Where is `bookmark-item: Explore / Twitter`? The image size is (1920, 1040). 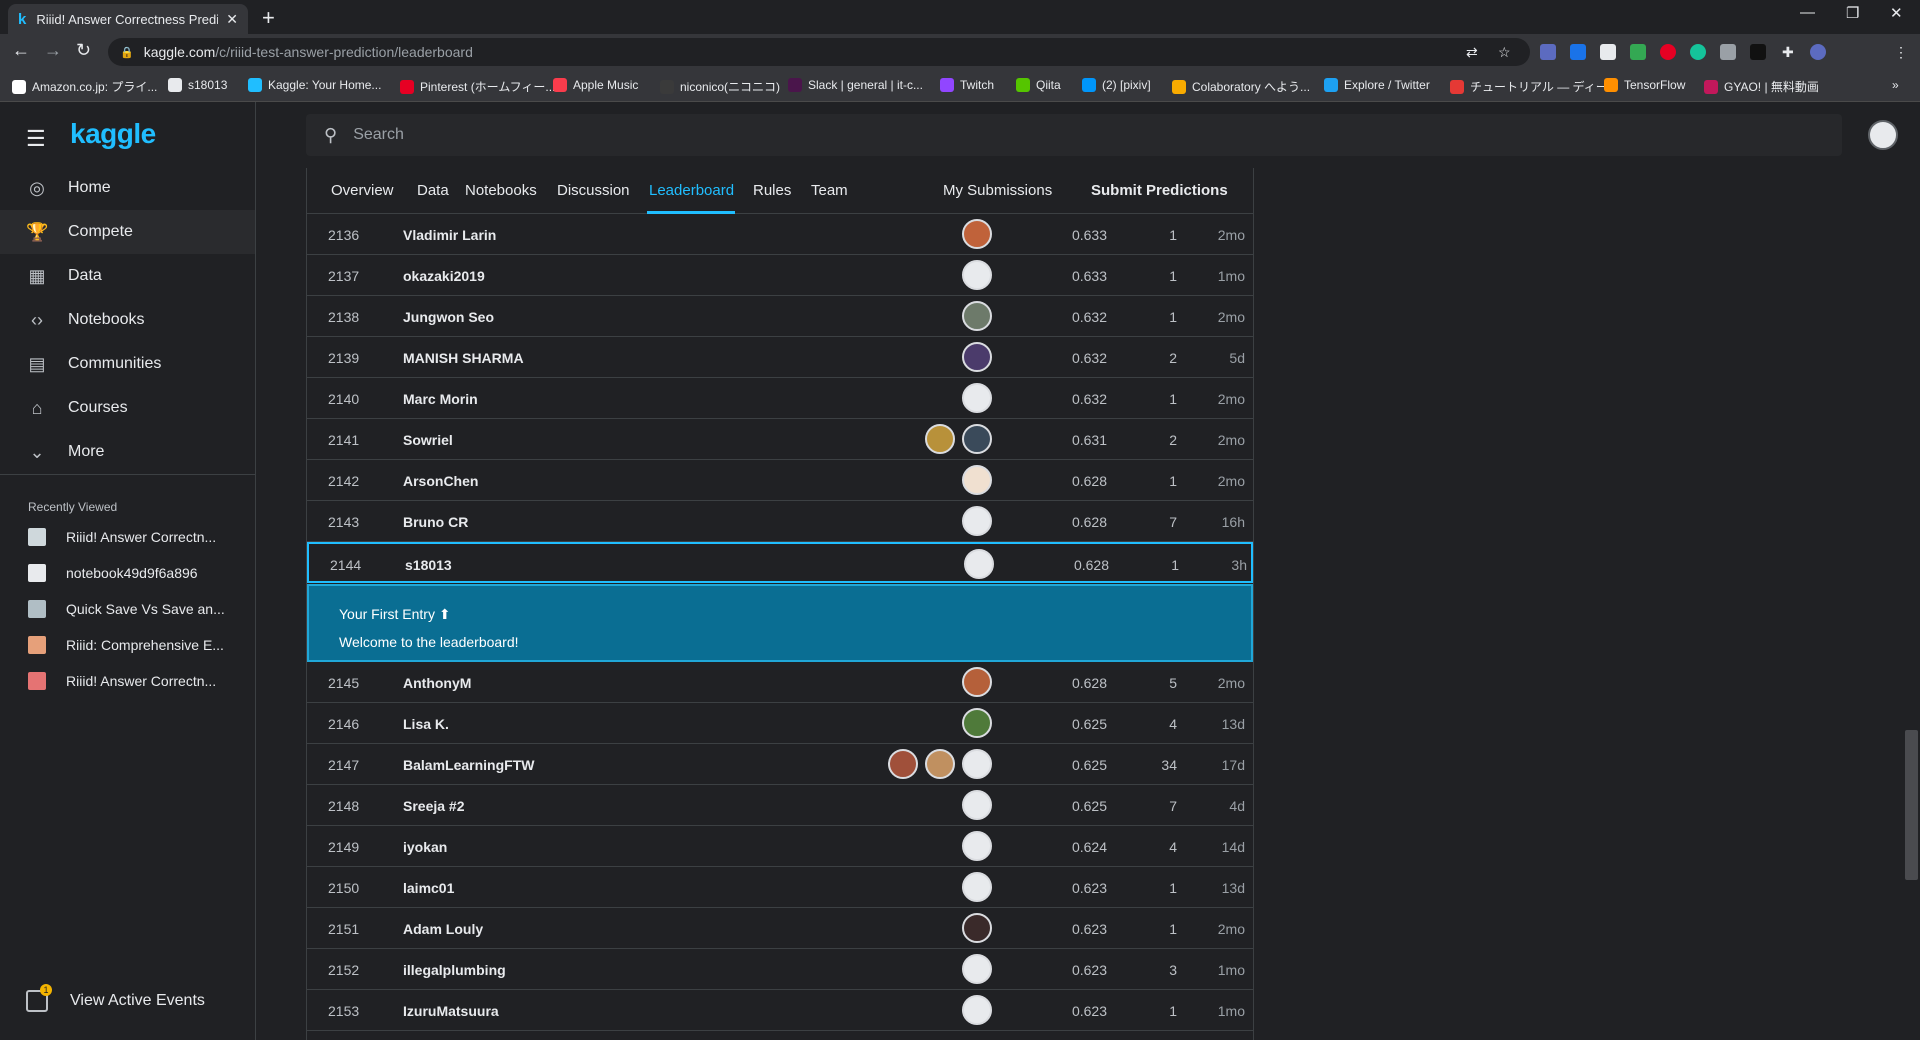 bookmark-item: Explore / Twitter is located at coordinates (1377, 85).